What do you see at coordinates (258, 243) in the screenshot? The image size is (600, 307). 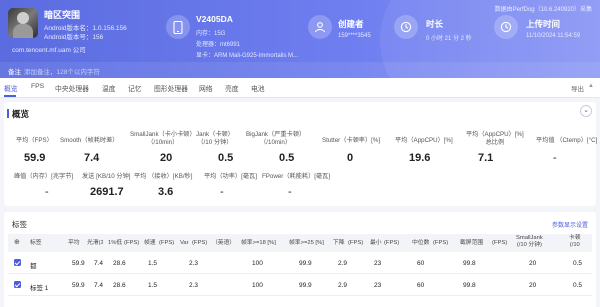 I see `column-header: 帧率>=18 [%]` at bounding box center [258, 243].